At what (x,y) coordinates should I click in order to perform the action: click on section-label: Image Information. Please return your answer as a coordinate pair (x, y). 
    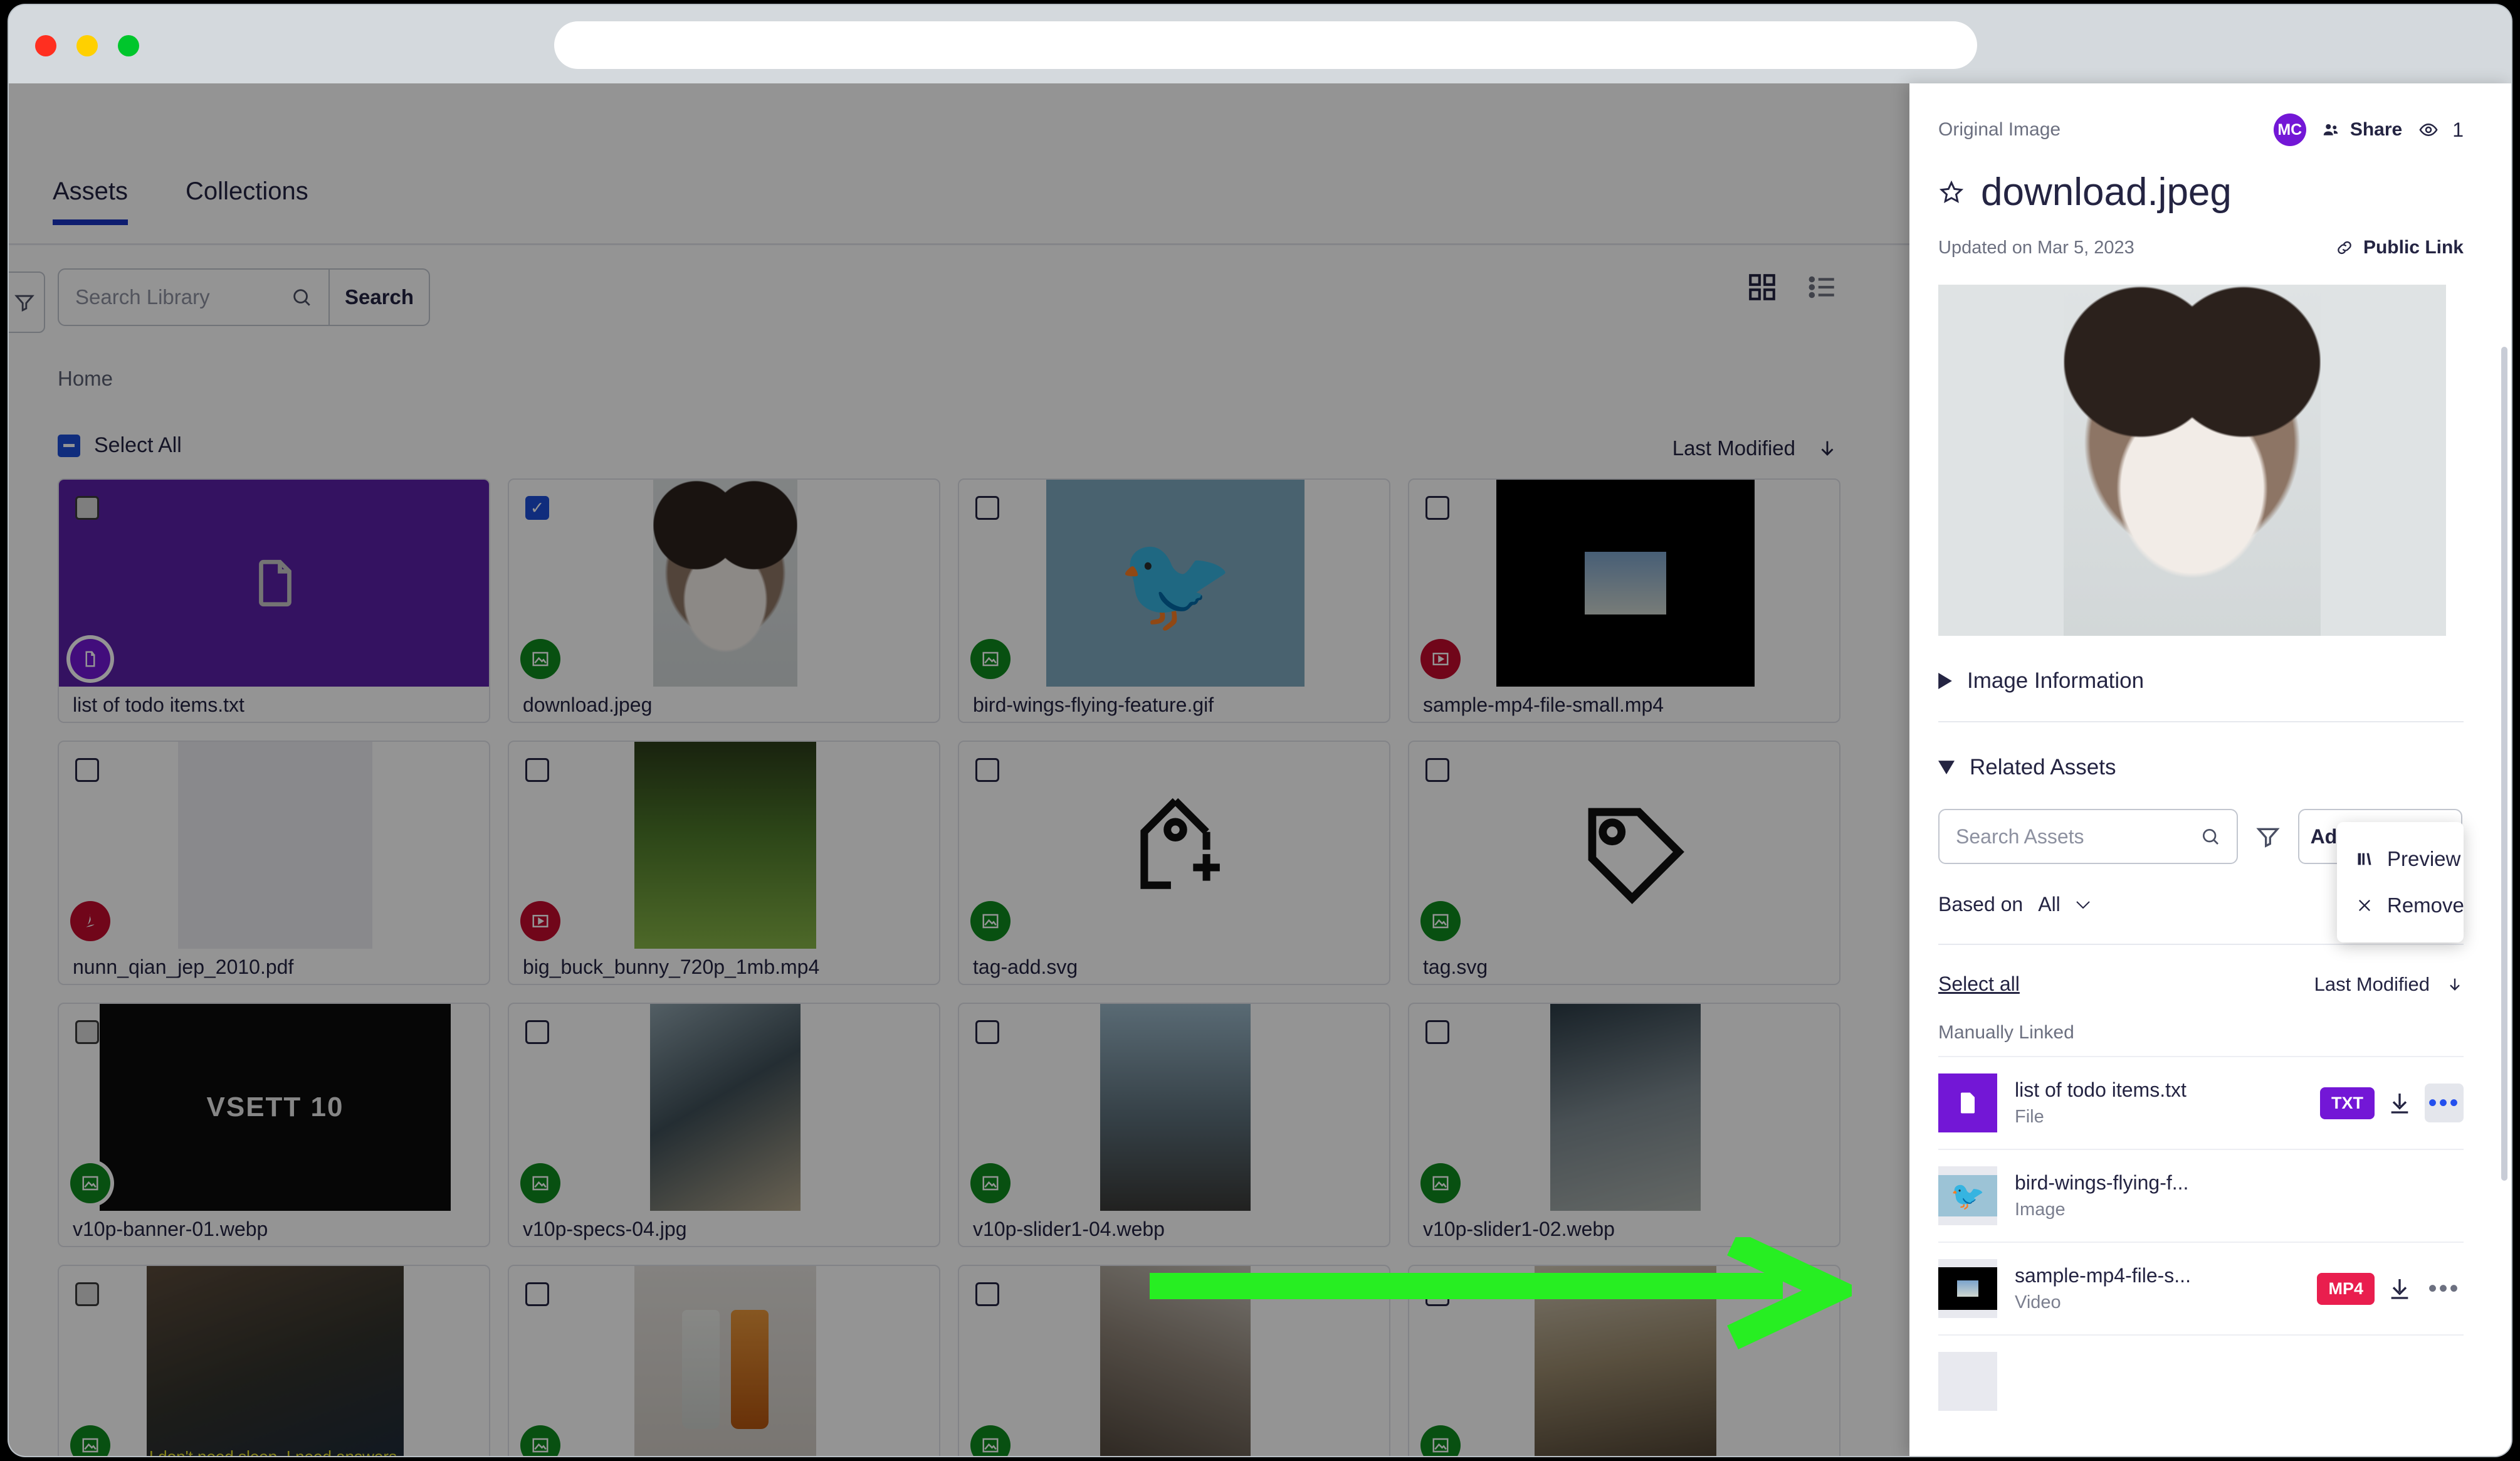
    Looking at the image, I should click on (2056, 681).